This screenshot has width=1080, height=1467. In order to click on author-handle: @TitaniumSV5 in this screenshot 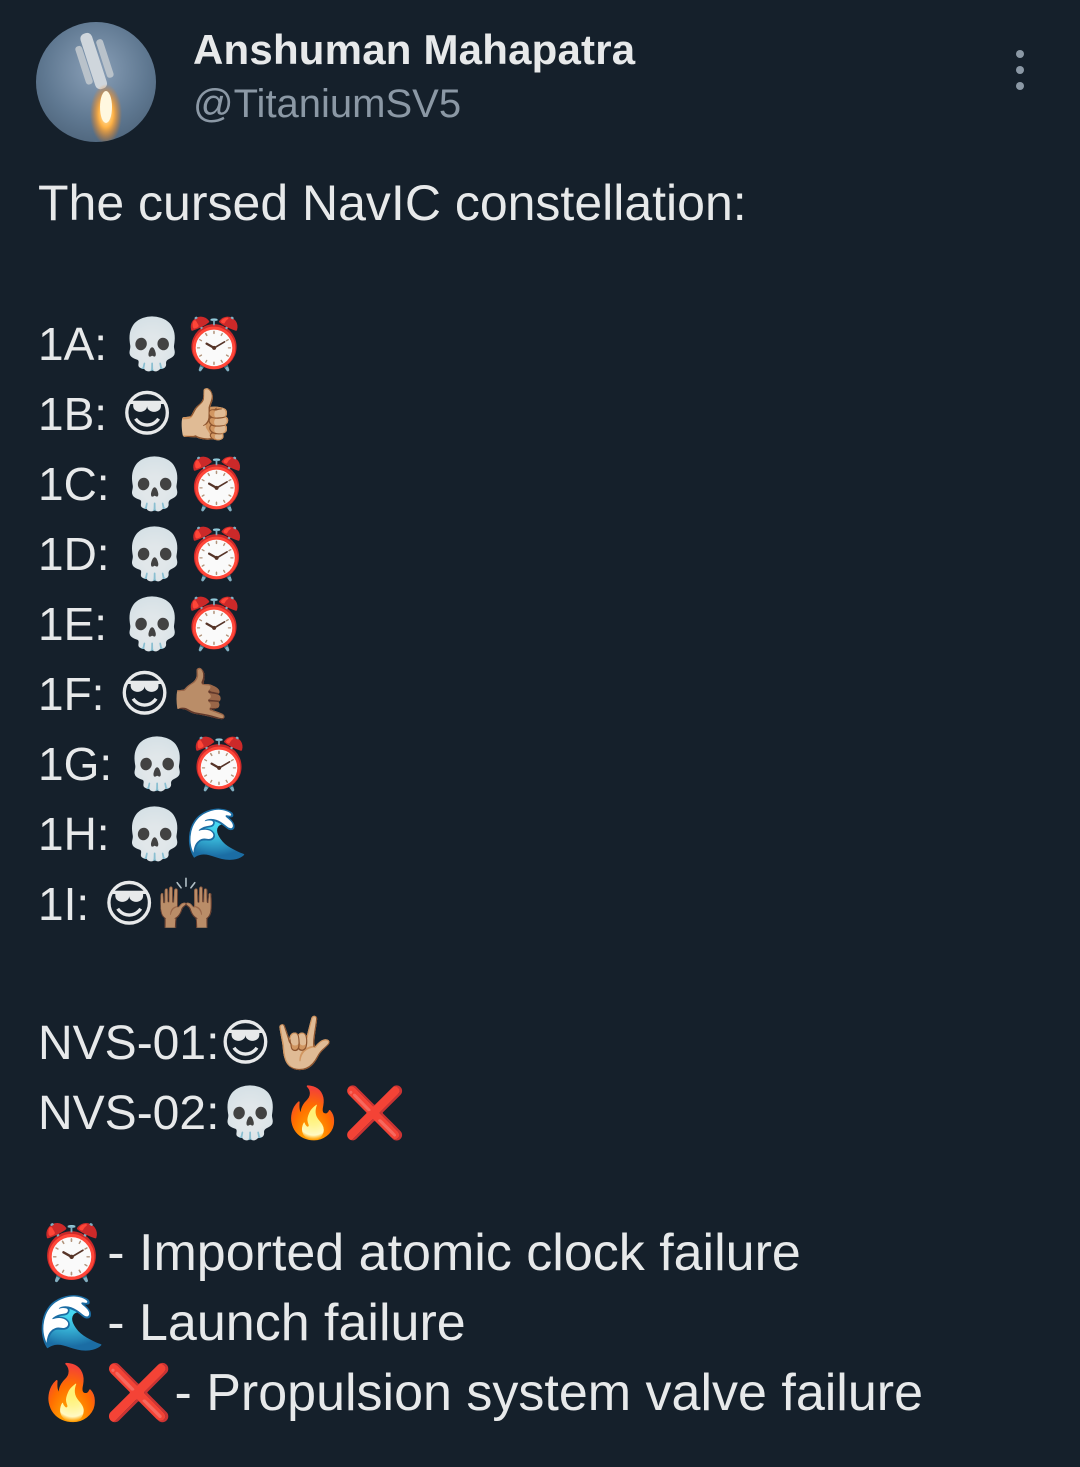, I will do `click(327, 104)`.